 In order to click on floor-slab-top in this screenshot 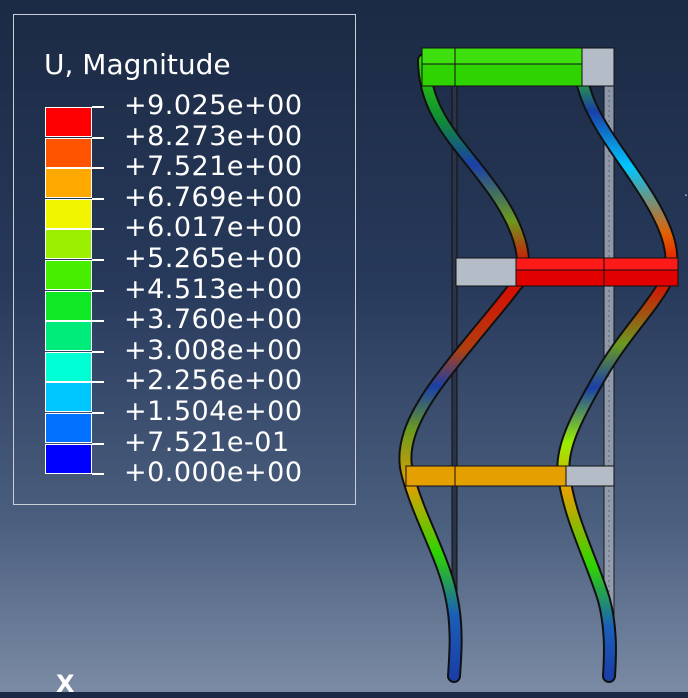, I will do `click(518, 67)`.